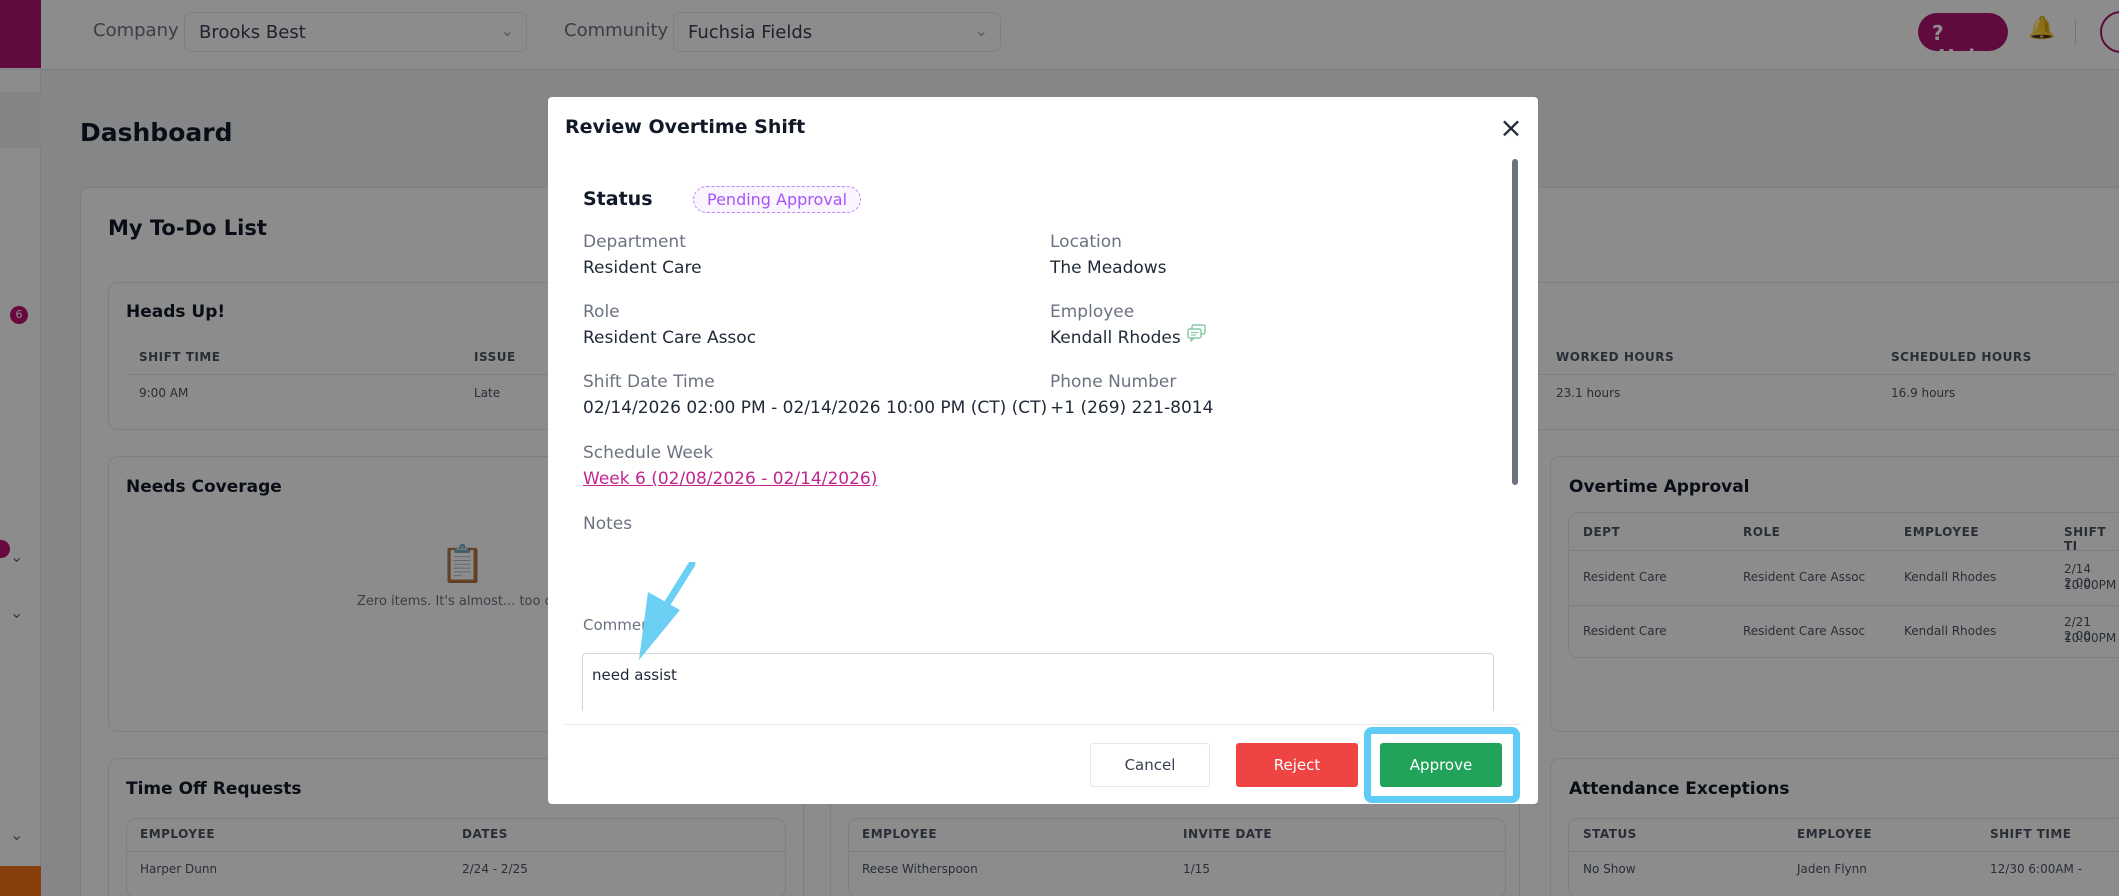 The width and height of the screenshot is (2119, 896). What do you see at coordinates (601, 312) in the screenshot?
I see `role-label: Role` at bounding box center [601, 312].